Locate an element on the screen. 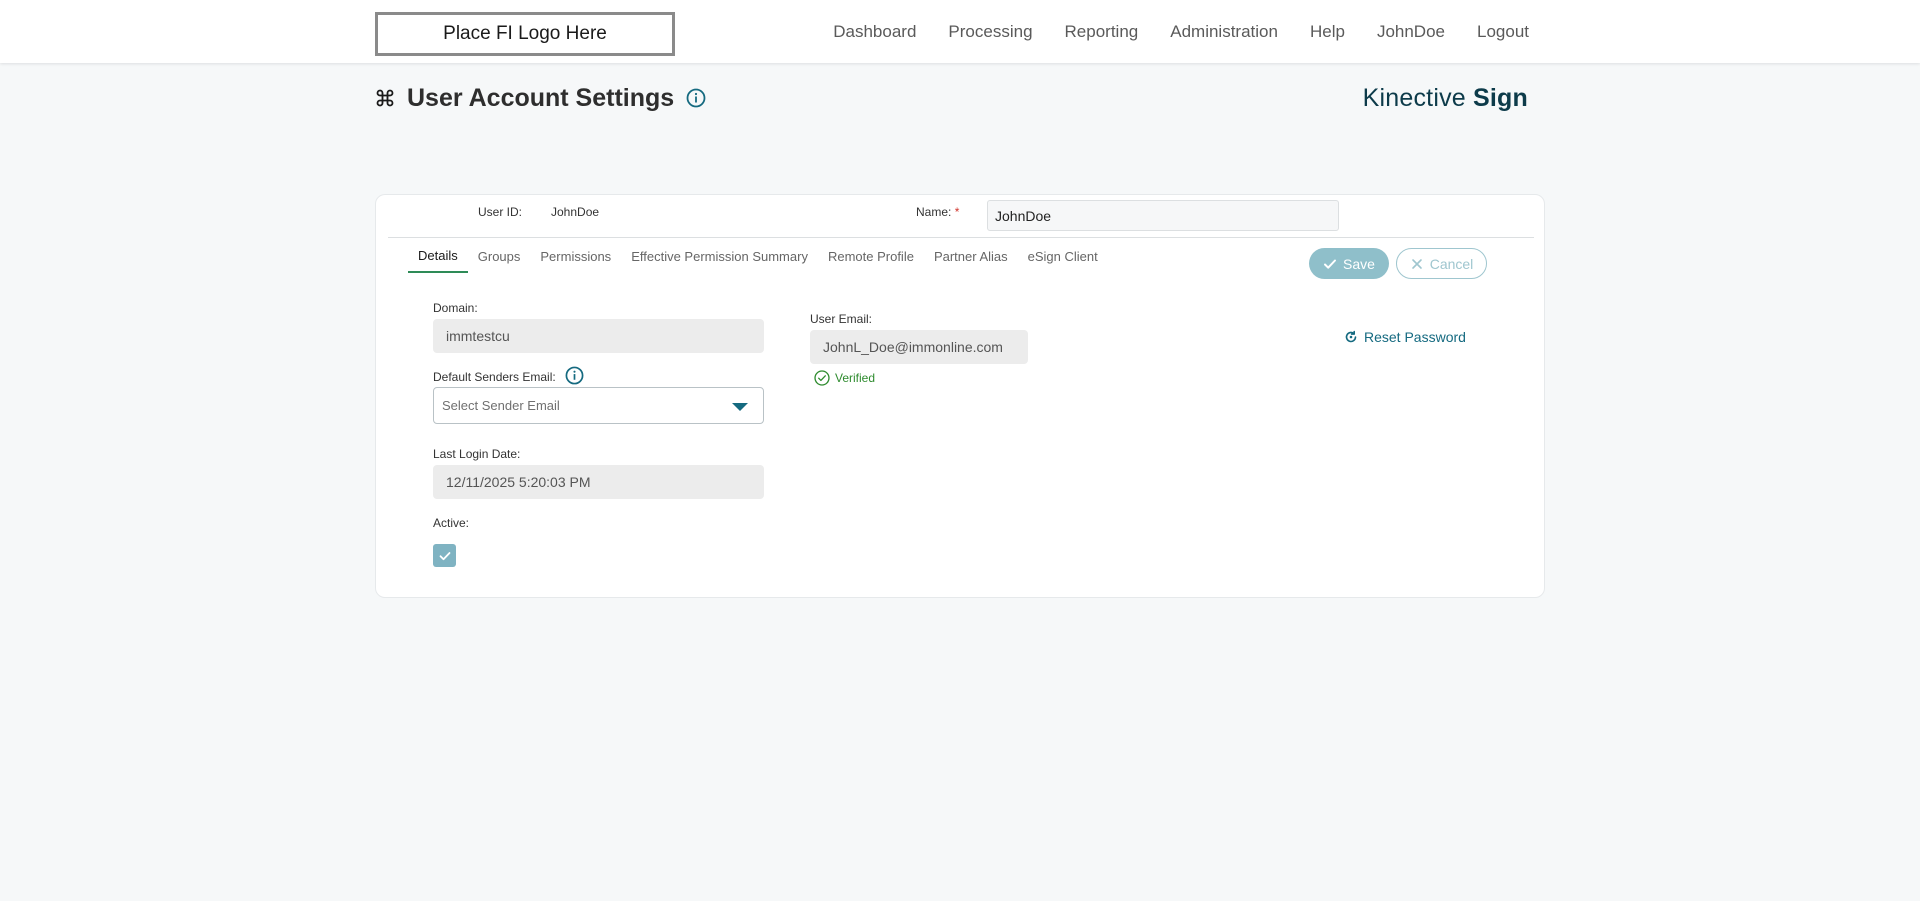  nav-help: Help is located at coordinates (1327, 32).